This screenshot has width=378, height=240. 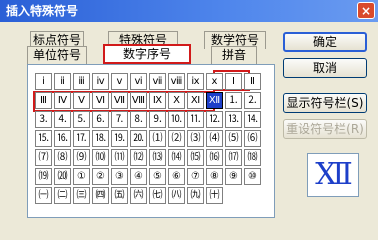 What do you see at coordinates (252, 81) in the screenshot?
I see `symbol-cell: Ⅱ` at bounding box center [252, 81].